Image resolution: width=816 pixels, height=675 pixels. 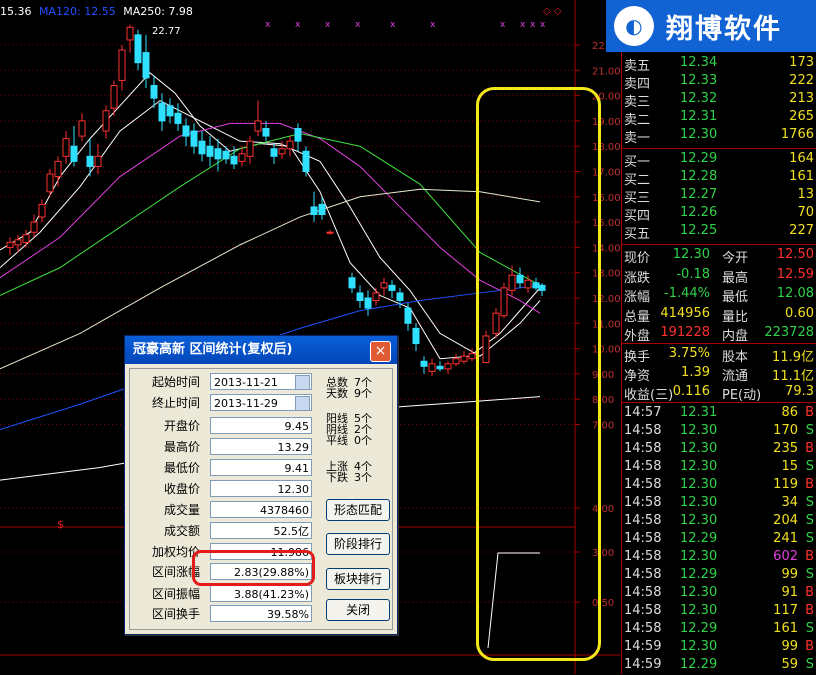 I want to click on tick-time: 14:57, so click(x=643, y=412).